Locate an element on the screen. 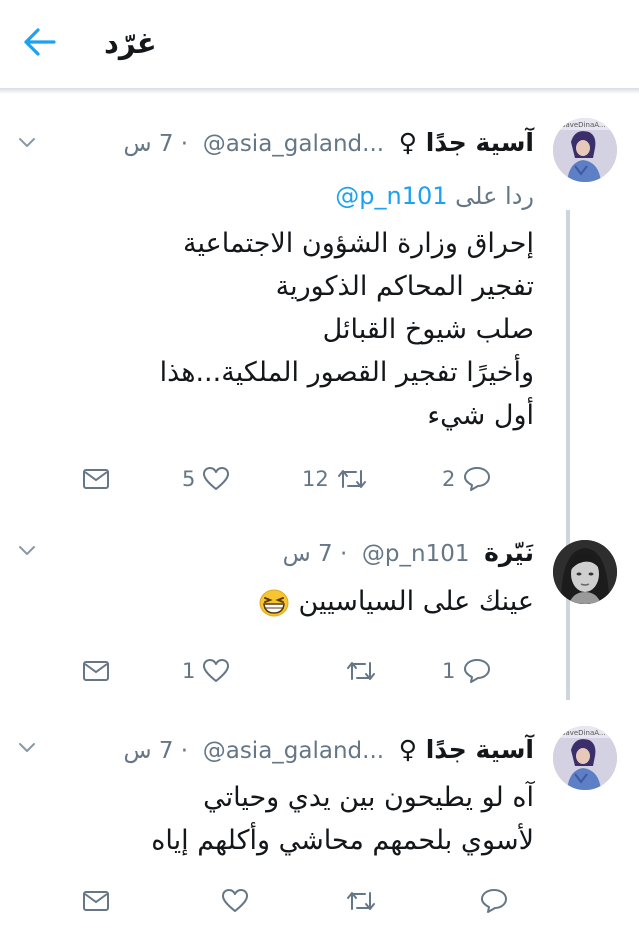 The height and width of the screenshot is (933, 639). back-arrow-icon is located at coordinates (39, 42).